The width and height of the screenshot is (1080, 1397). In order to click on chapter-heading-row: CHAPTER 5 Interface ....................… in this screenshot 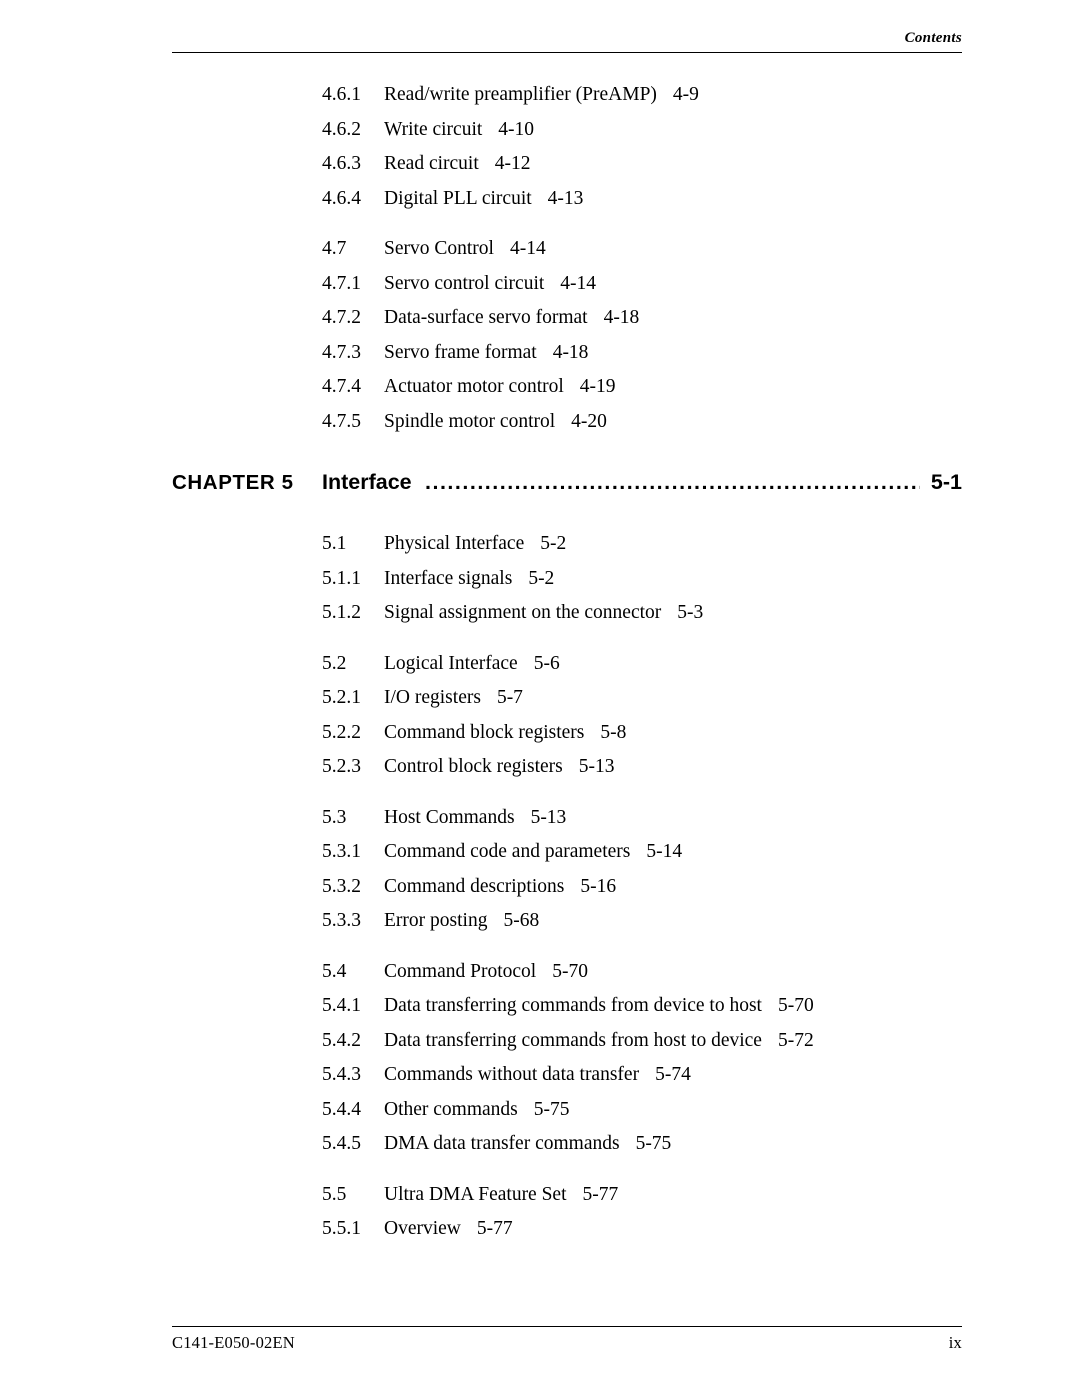, I will do `click(540, 486)`.